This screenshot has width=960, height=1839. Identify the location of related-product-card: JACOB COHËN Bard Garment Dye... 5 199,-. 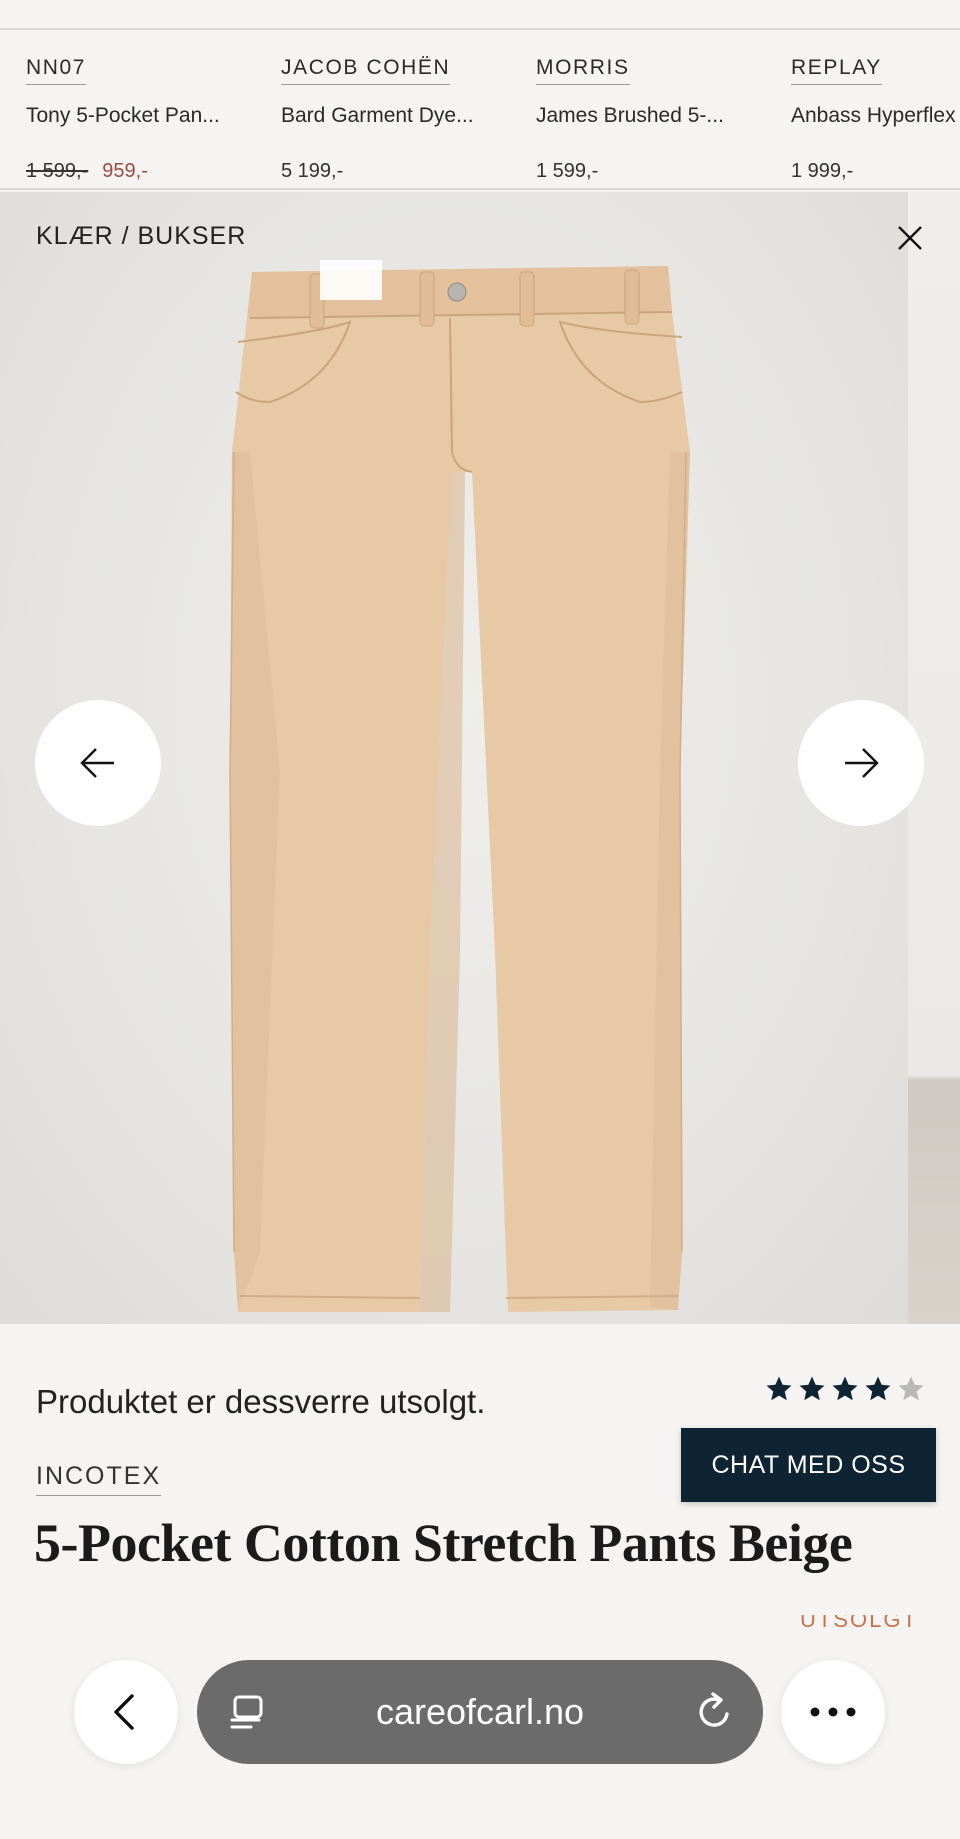
(401, 109).